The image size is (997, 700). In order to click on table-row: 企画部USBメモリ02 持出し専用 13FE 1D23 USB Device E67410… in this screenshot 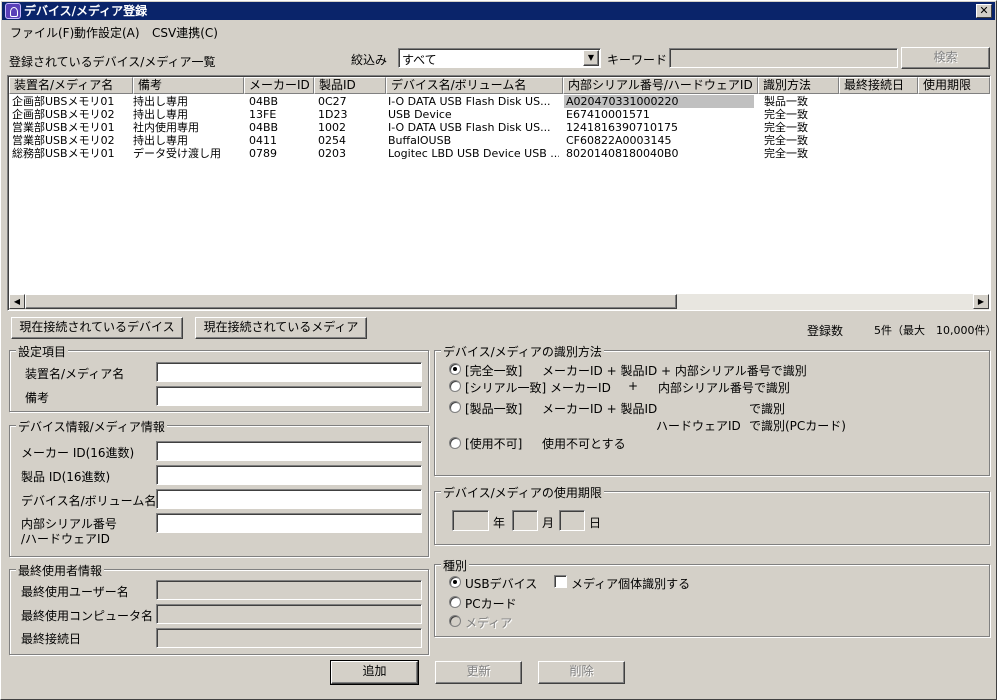, I will do `click(497, 114)`.